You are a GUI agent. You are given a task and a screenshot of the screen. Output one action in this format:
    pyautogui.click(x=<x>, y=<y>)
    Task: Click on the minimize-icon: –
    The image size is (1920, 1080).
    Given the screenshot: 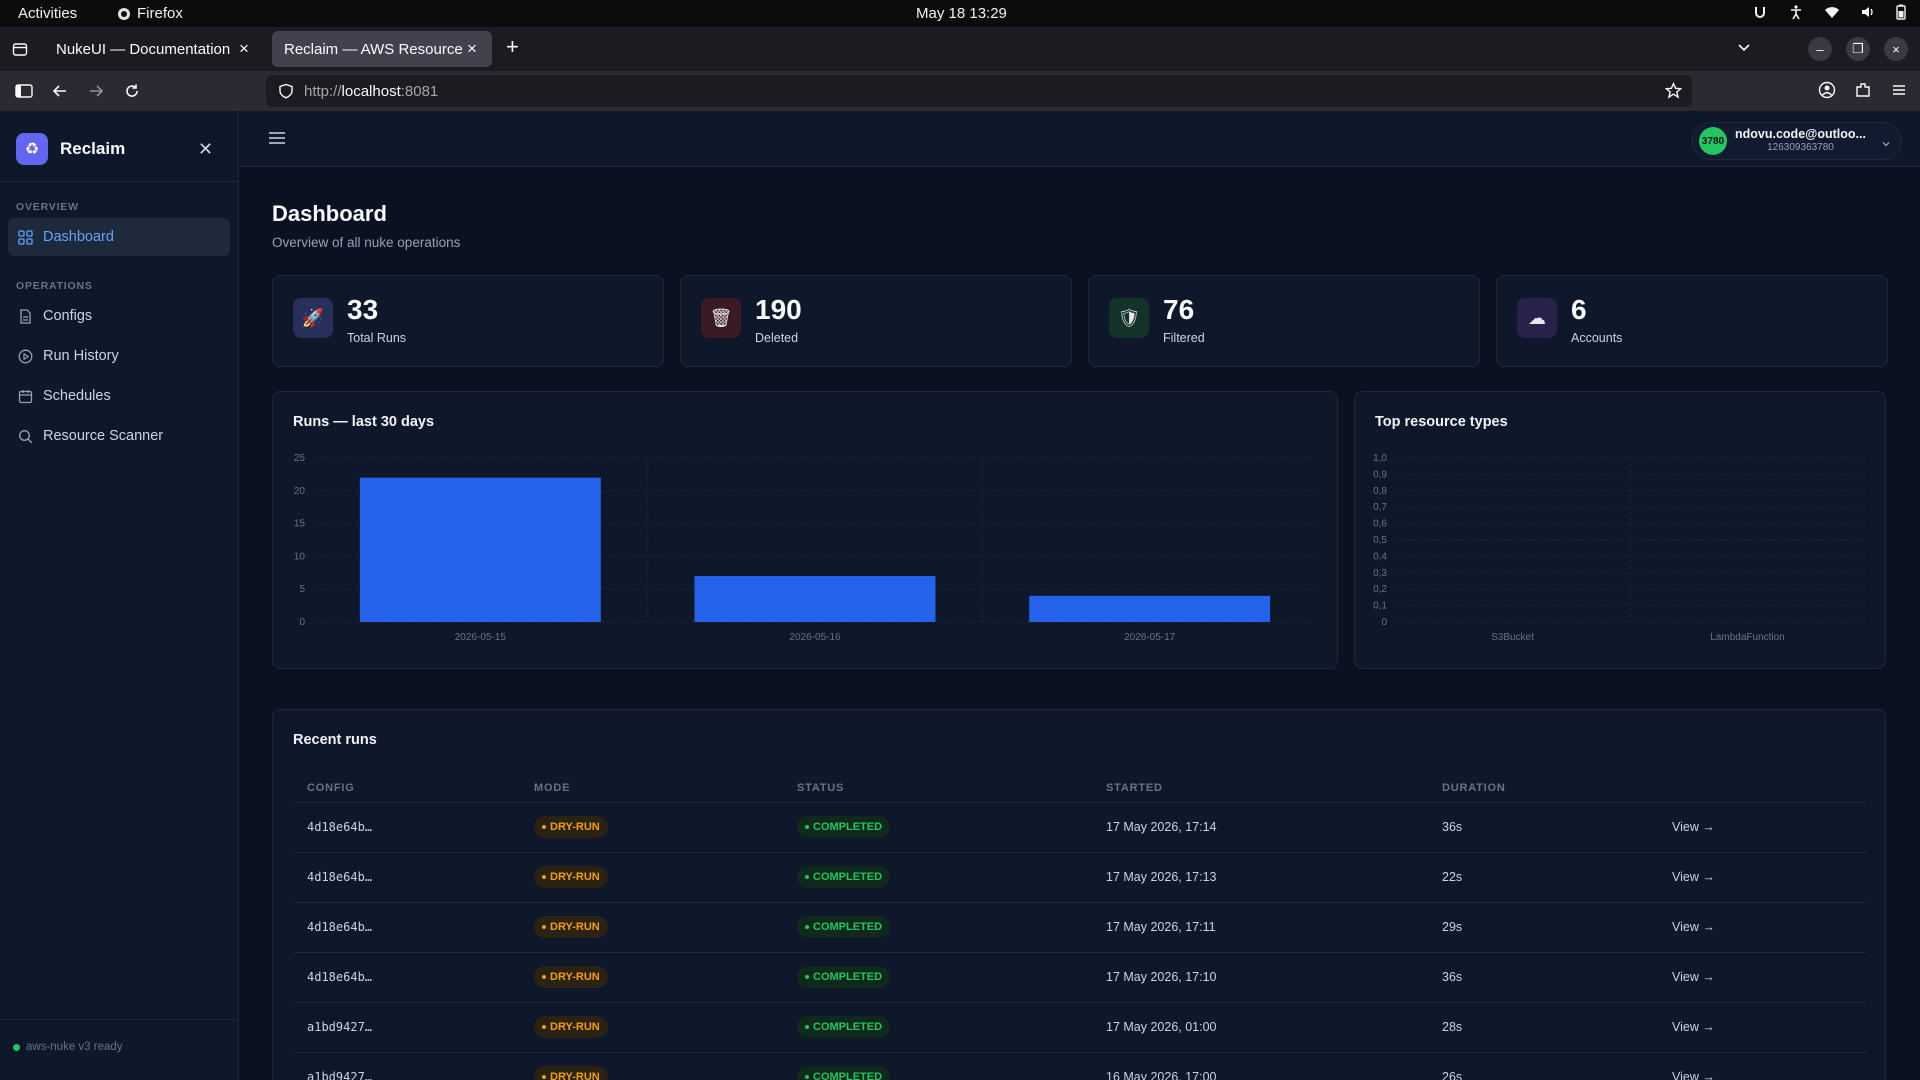 What is the action you would take?
    pyautogui.click(x=1820, y=49)
    